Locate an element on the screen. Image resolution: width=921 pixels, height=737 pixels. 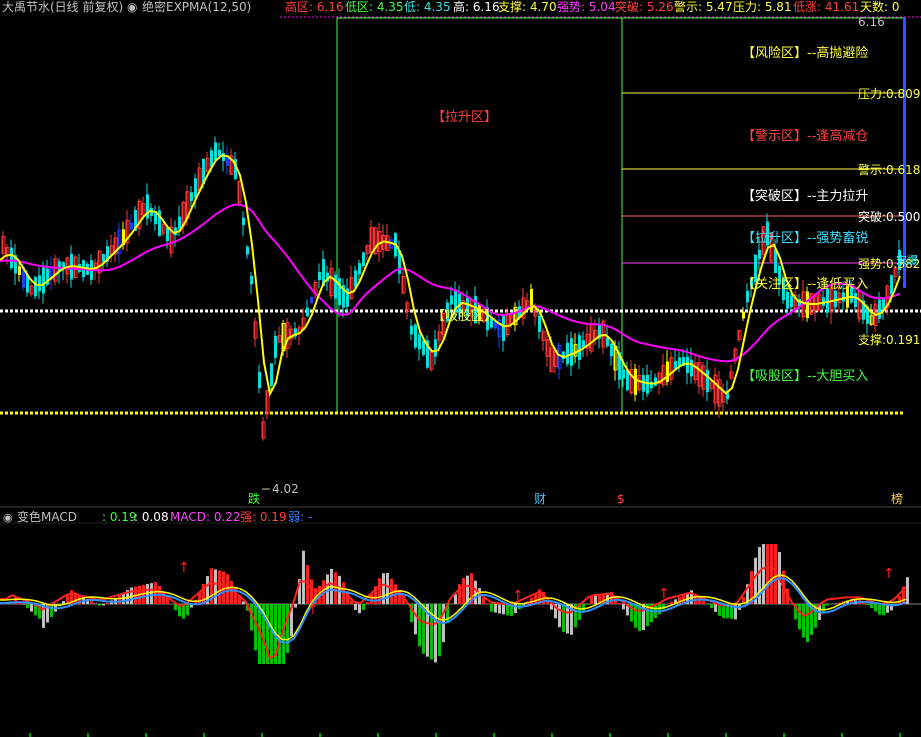
macd-qiang: 强: 0.19 is located at coordinates (263, 517).